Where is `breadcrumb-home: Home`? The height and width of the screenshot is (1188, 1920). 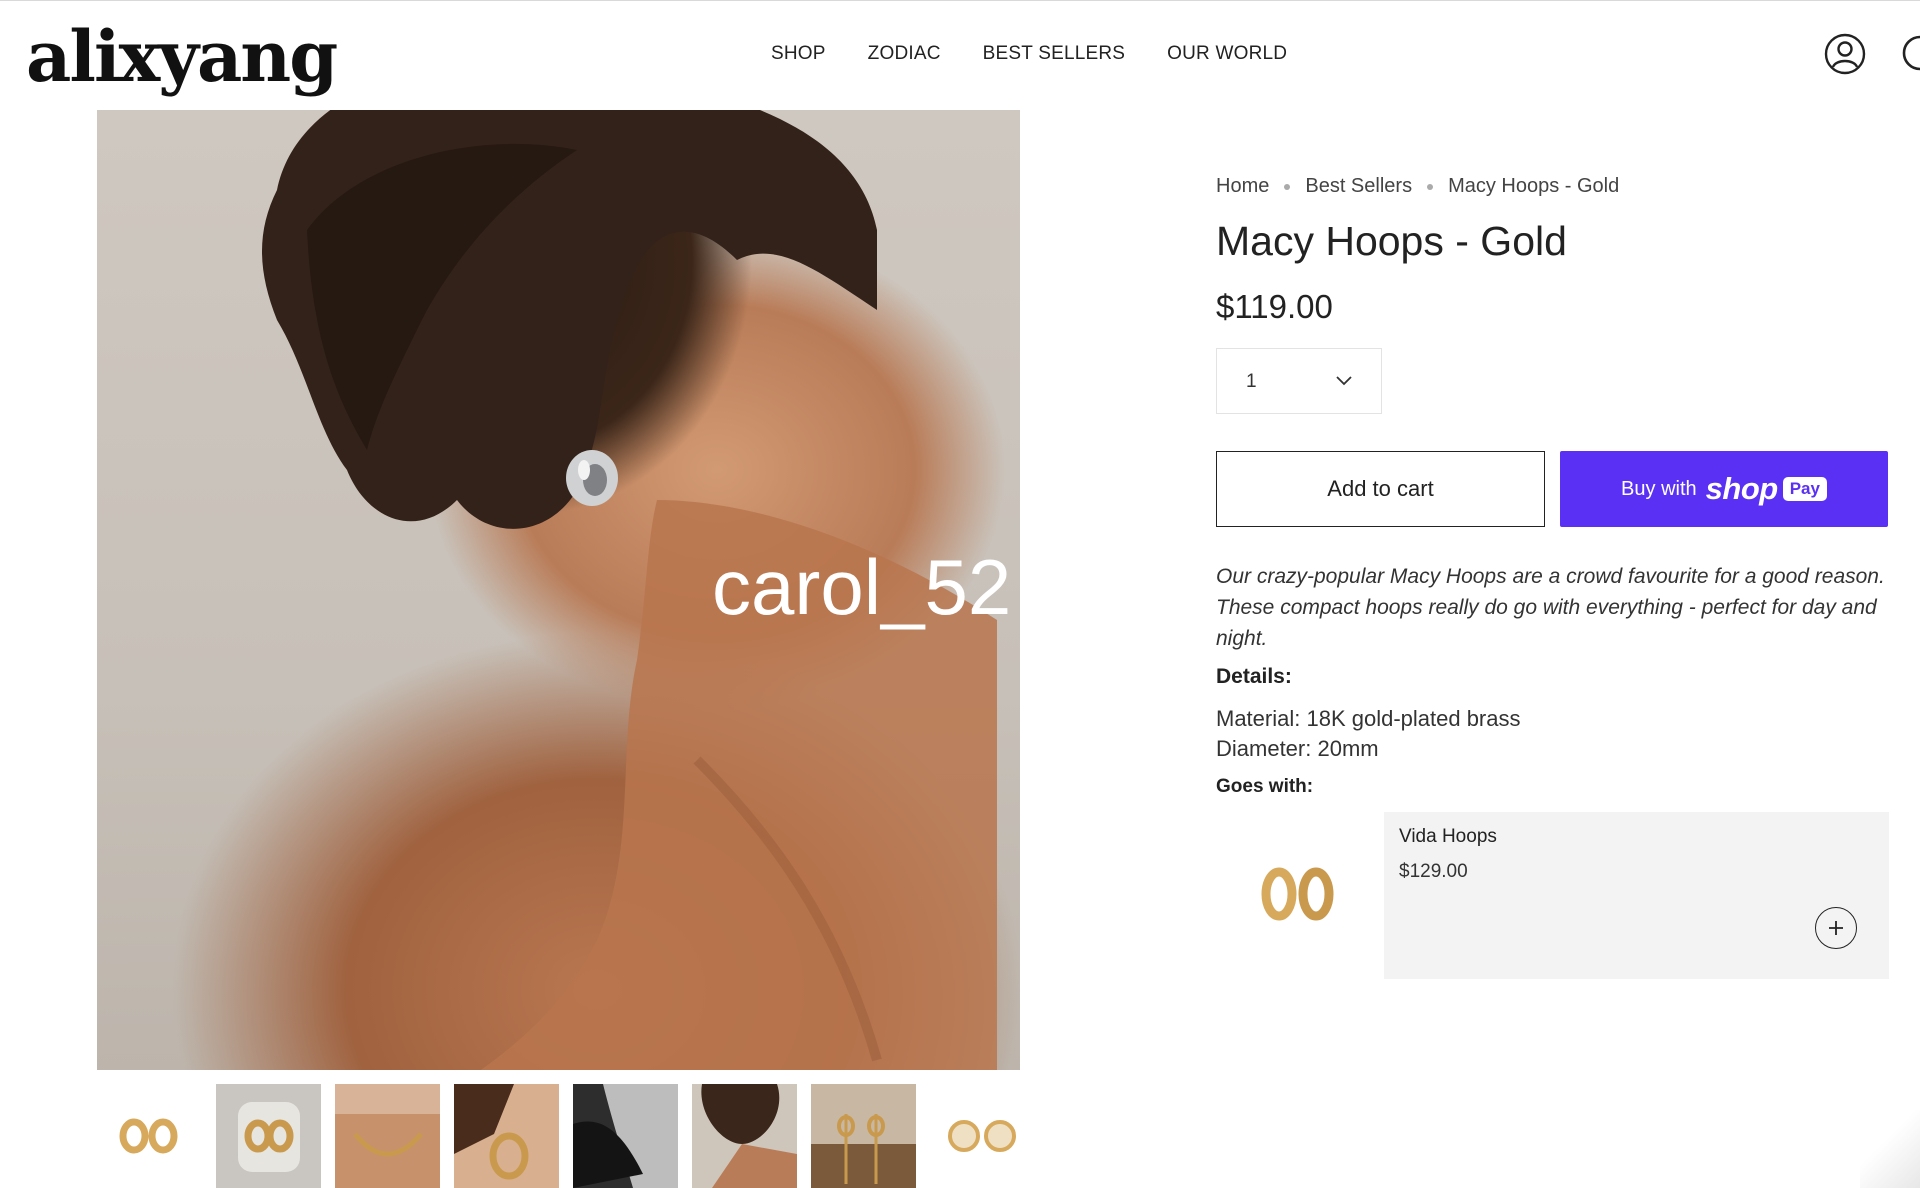 breadcrumb-home: Home is located at coordinates (1242, 186).